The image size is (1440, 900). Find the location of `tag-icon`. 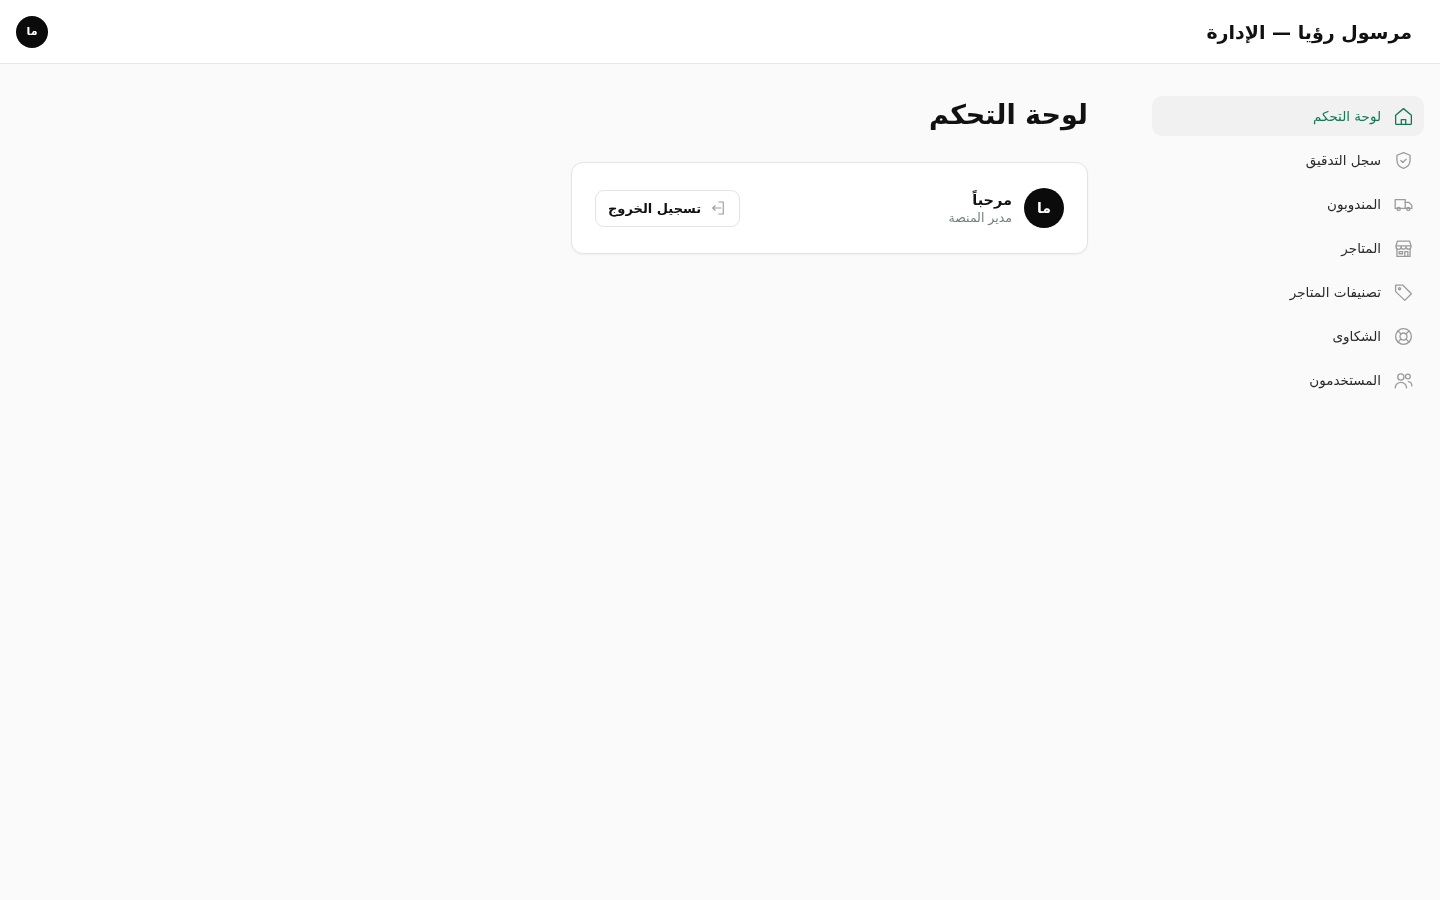

tag-icon is located at coordinates (1403, 292).